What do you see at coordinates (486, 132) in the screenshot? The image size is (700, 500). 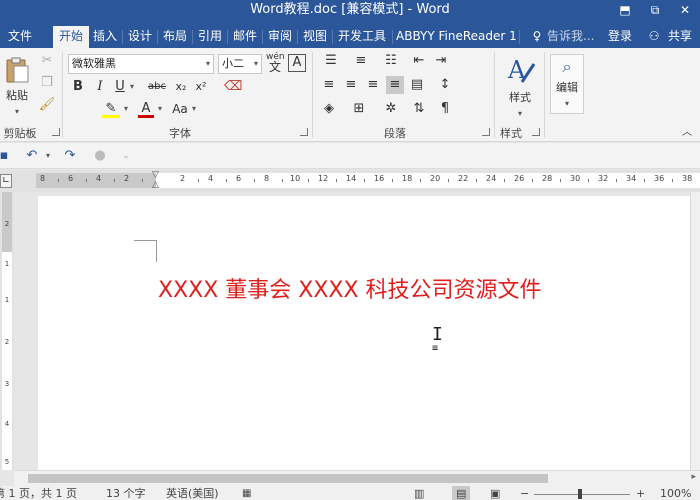 I see `paragraph-launcher-icon` at bounding box center [486, 132].